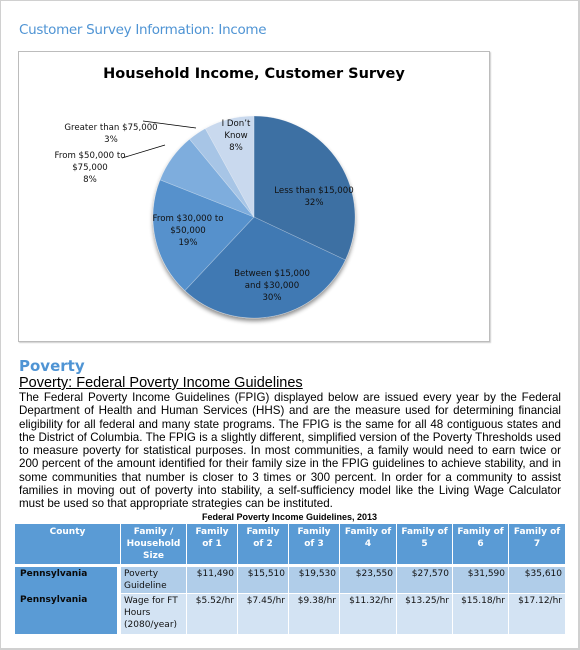  Describe the element at coordinates (263, 613) in the screenshot. I see `value-cell: $7.45/hr` at that location.